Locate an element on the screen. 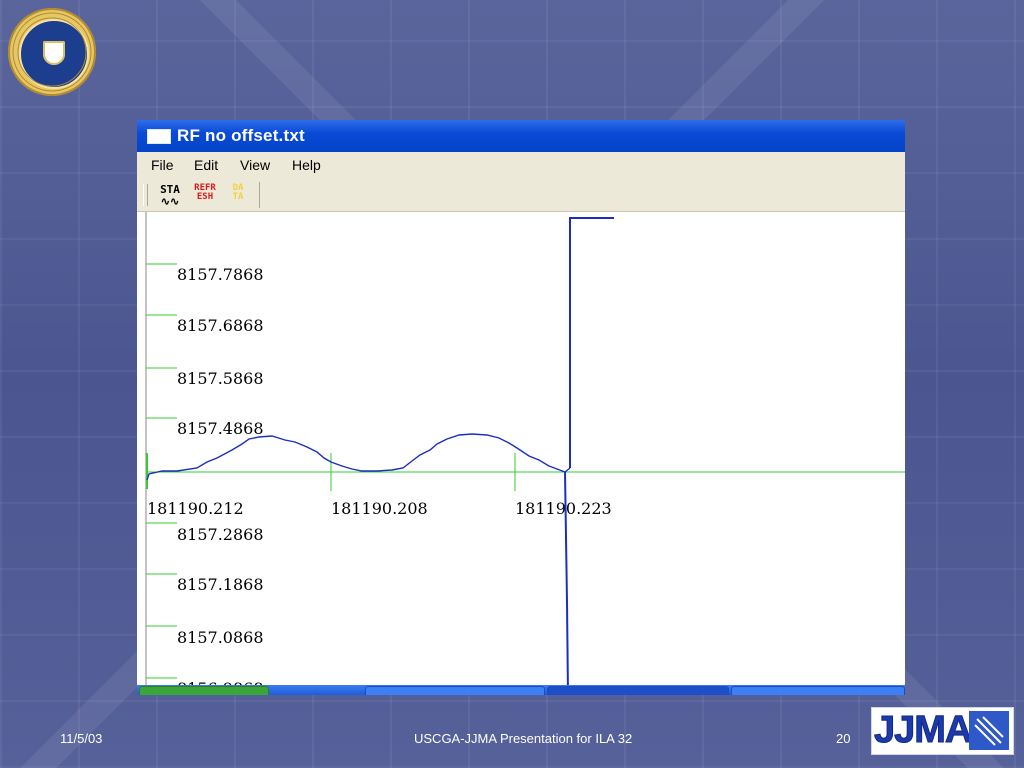 The width and height of the screenshot is (1024, 768). seal-ring-icon is located at coordinates (52, 52).